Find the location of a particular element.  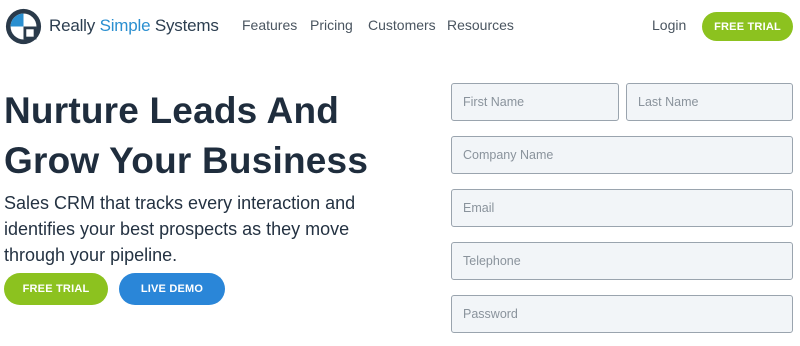

brand-name-part3: Systems is located at coordinates (184, 25).